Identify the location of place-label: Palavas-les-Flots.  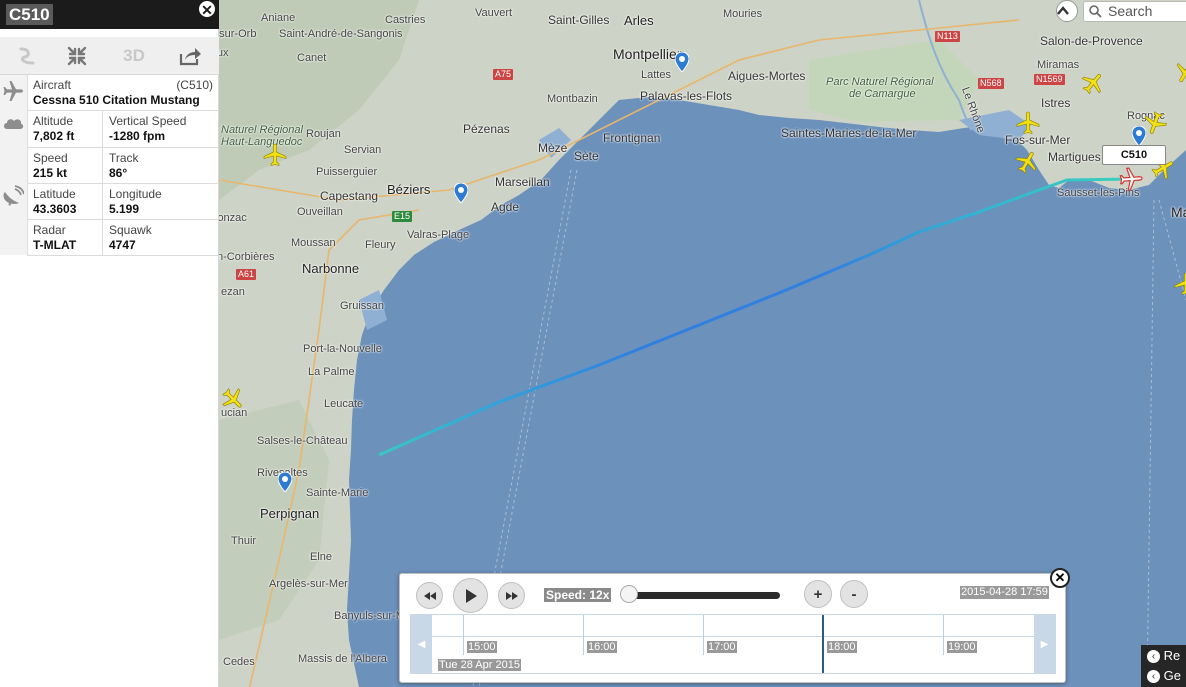
(686, 96).